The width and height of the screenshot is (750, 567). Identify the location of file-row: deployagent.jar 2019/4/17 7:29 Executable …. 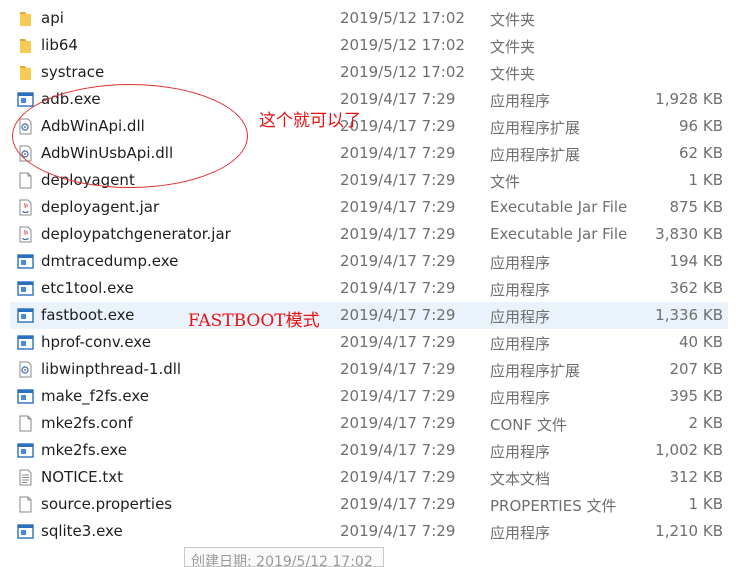
(369, 207).